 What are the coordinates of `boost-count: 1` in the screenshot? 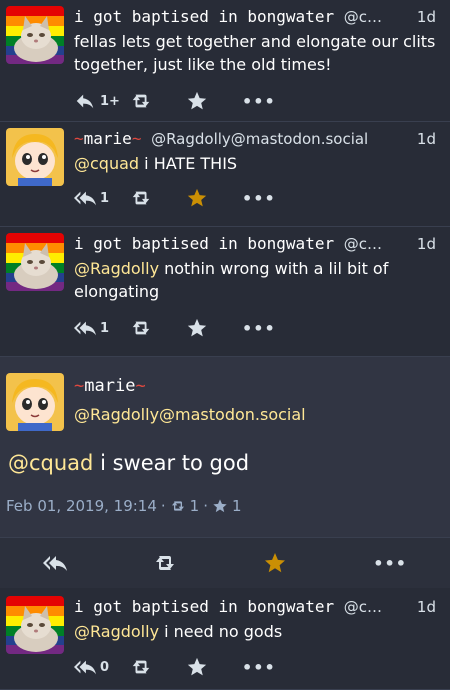 It's located at (195, 506).